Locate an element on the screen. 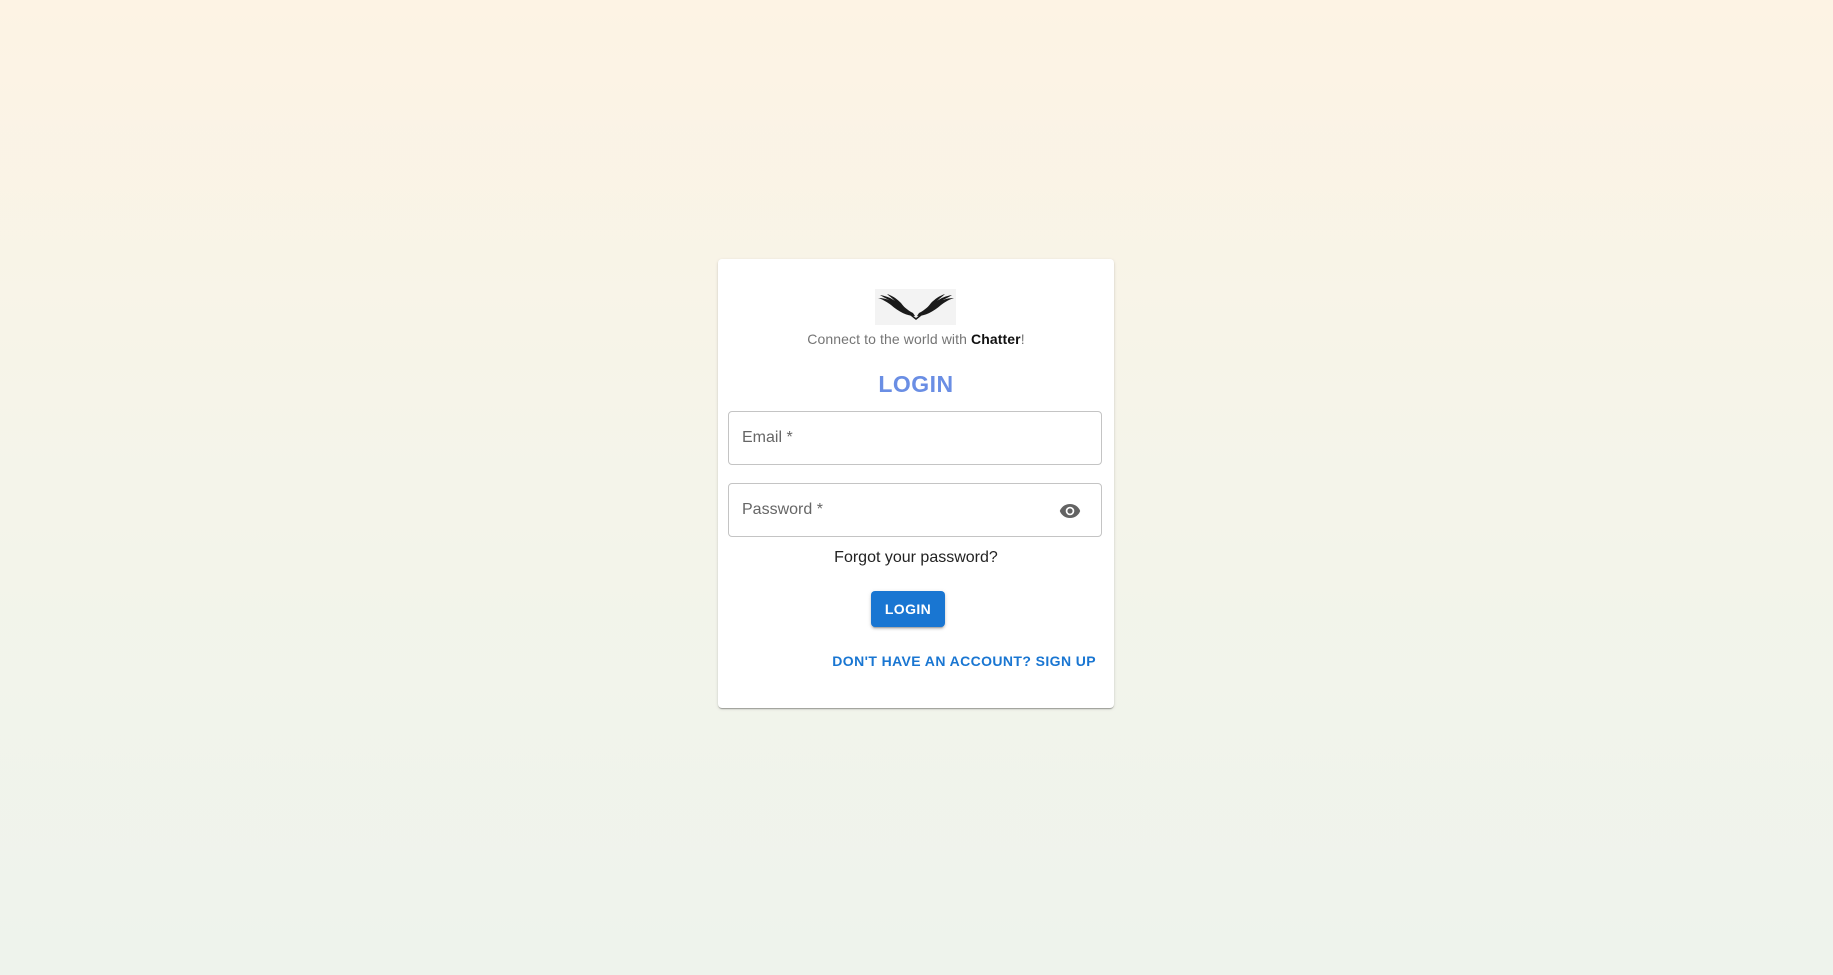 Image resolution: width=1833 pixels, height=975 pixels. logo is located at coordinates (915, 307).